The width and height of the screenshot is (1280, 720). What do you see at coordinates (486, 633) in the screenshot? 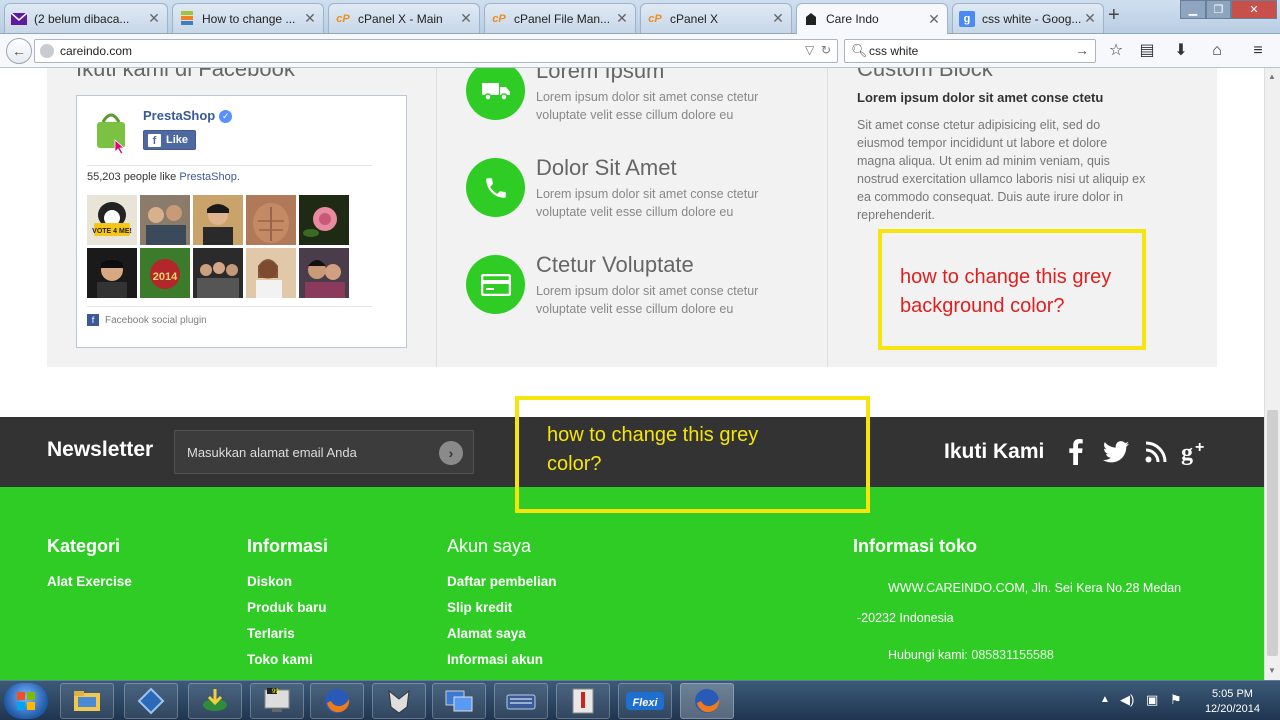
I see `footer-link-alamat-saya: Alamat saya` at bounding box center [486, 633].